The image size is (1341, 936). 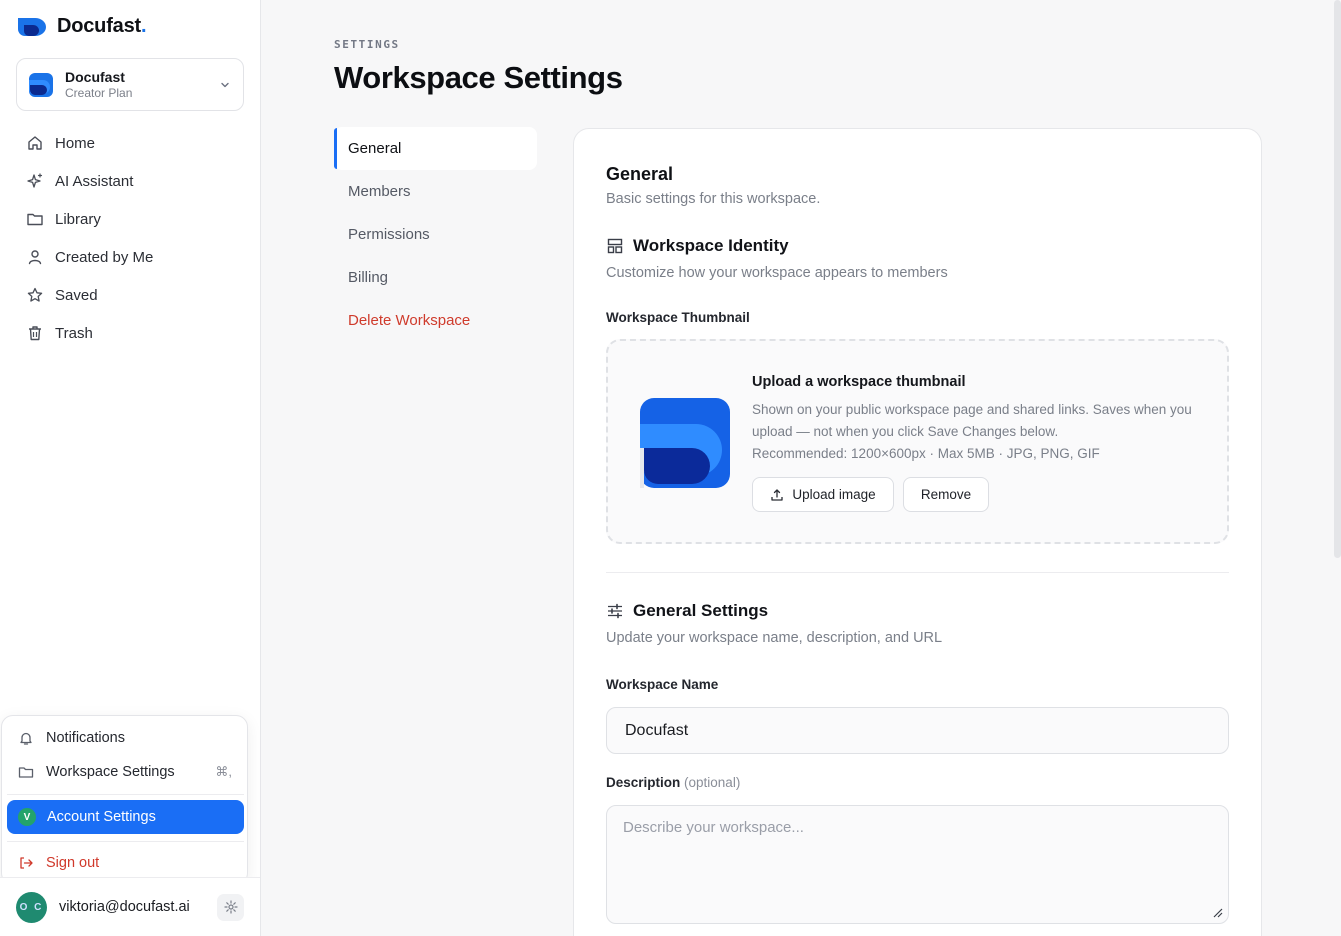 I want to click on nav-item-label: Library, so click(x=78, y=219).